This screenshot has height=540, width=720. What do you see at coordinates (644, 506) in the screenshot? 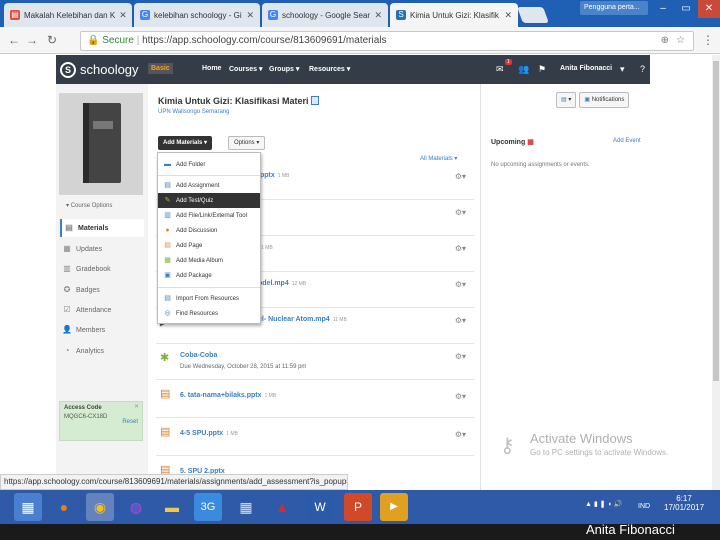
I see `input-language: IND` at bounding box center [644, 506].